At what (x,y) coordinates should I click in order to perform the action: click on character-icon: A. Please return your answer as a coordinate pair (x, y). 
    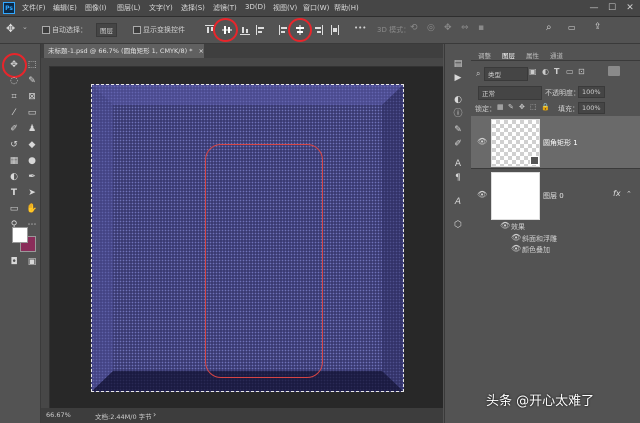
    Looking at the image, I should click on (458, 164).